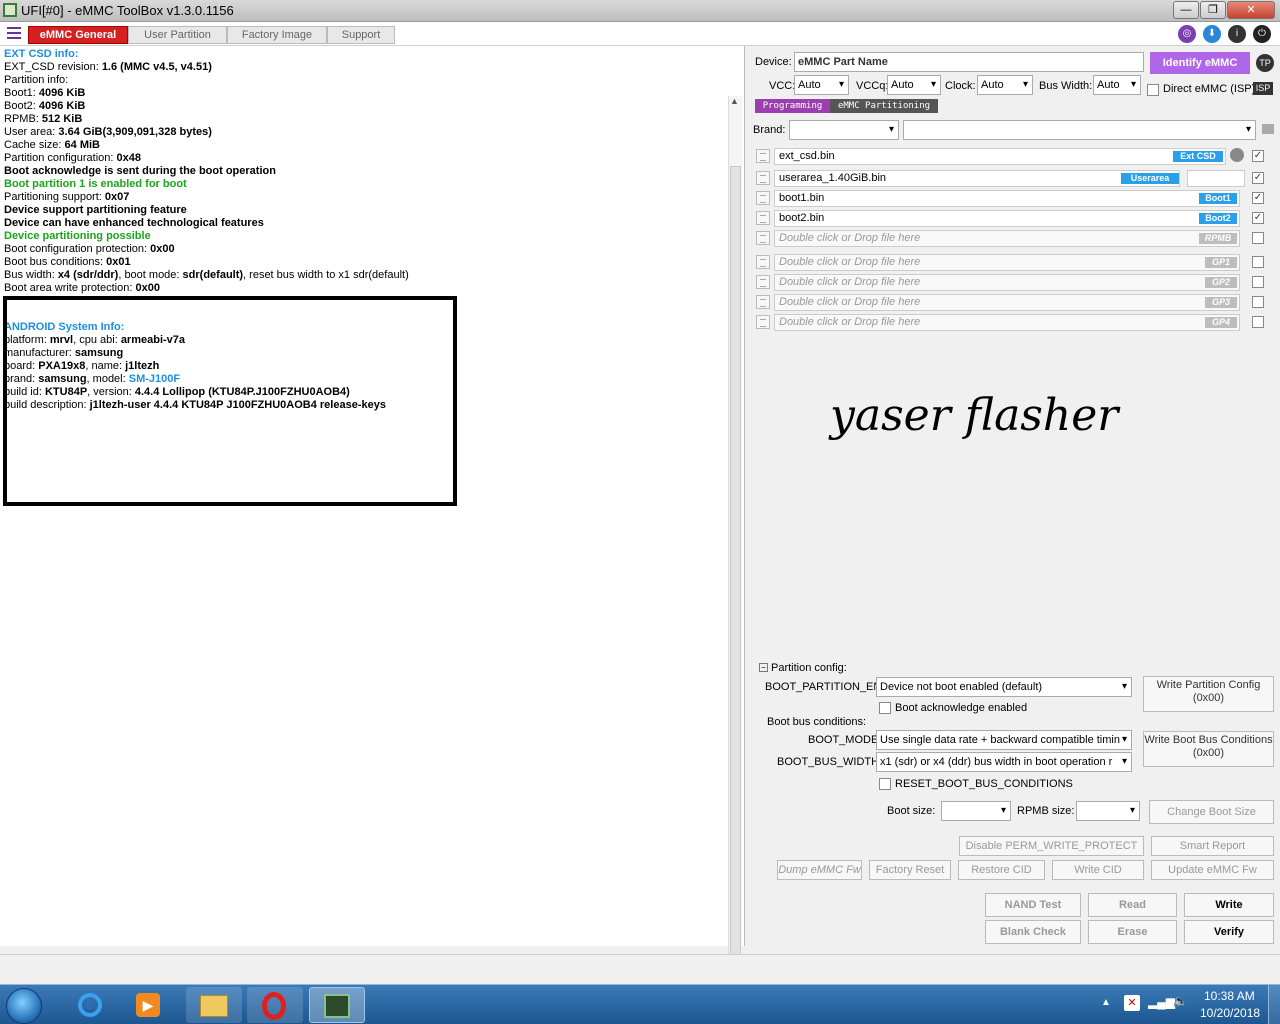 Image resolution: width=1280 pixels, height=1024 pixels. What do you see at coordinates (277, 35) in the screenshot?
I see `tab-factory-image: Factory Image` at bounding box center [277, 35].